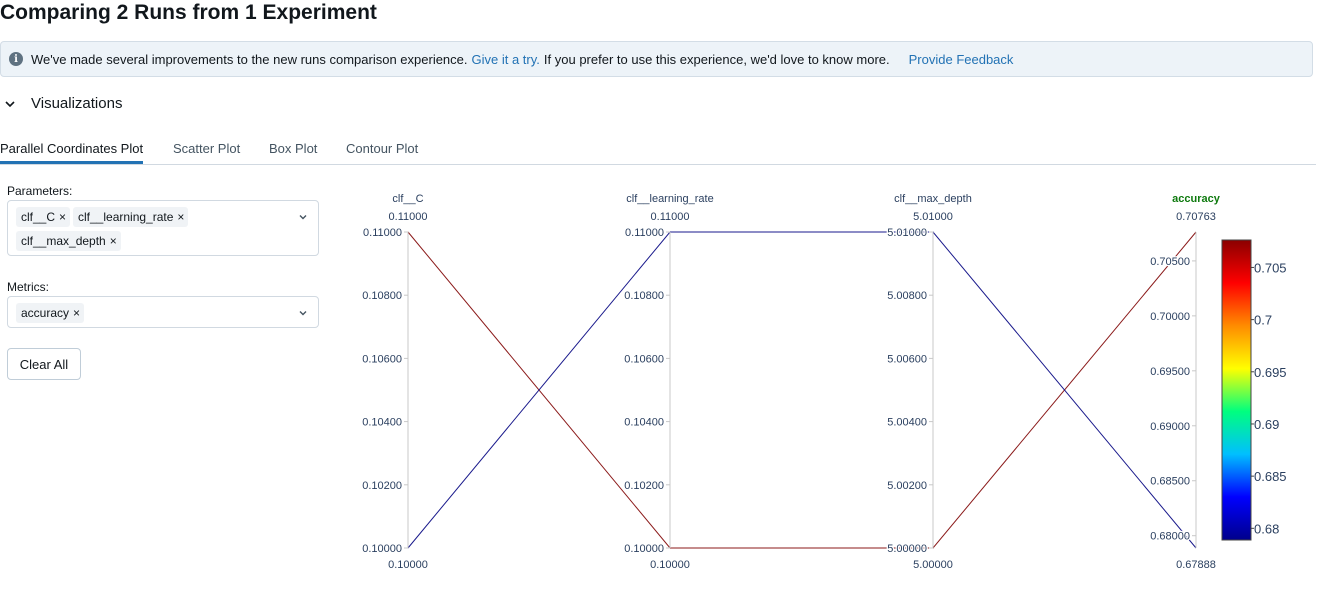 Image resolution: width=1324 pixels, height=593 pixels. What do you see at coordinates (1196, 565) in the screenshot?
I see `axis-min-label: 0.67888` at bounding box center [1196, 565].